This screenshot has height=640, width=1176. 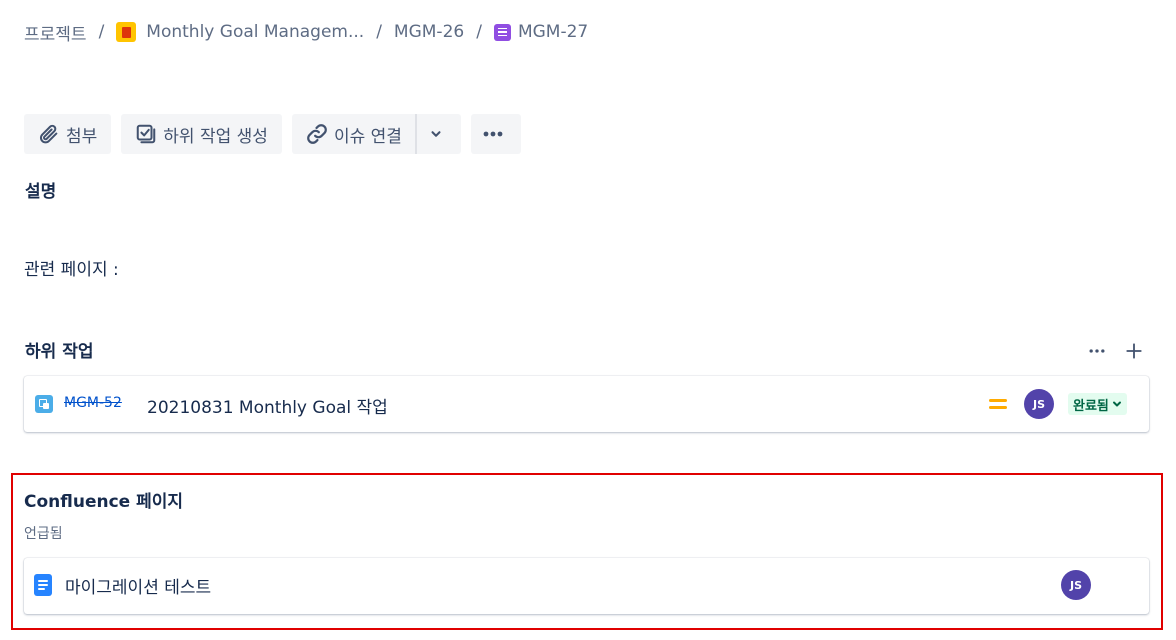 What do you see at coordinates (586, 404) in the screenshot?
I see `subtask-row: MGM-52 20210831 Monthly Goal 작업 JS 완료됨` at bounding box center [586, 404].